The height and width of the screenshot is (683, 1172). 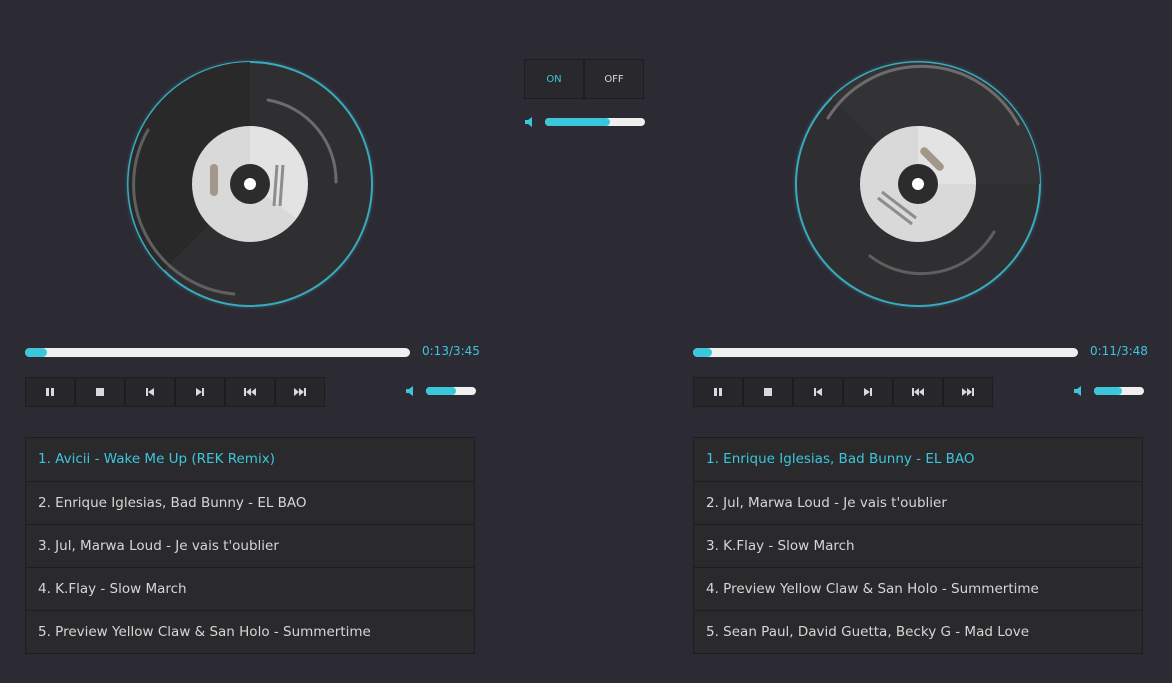 I want to click on master-volume, so click(x=584, y=122).